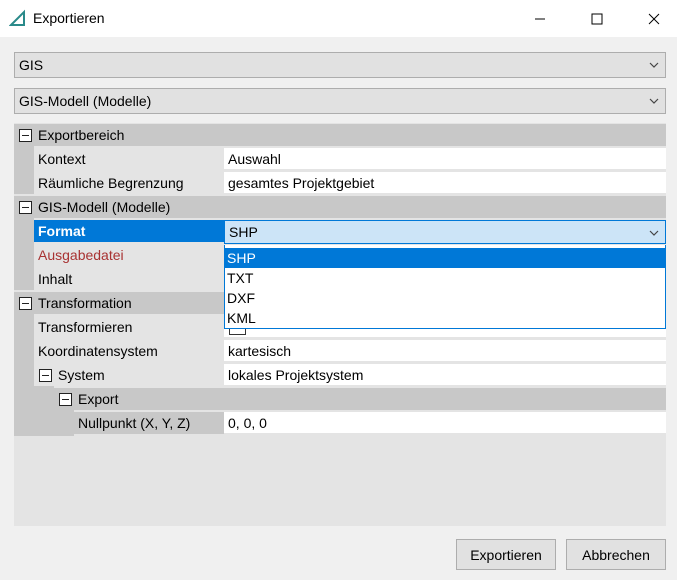 The image size is (677, 580). What do you see at coordinates (81, 135) in the screenshot?
I see `category-label: Exportbereich` at bounding box center [81, 135].